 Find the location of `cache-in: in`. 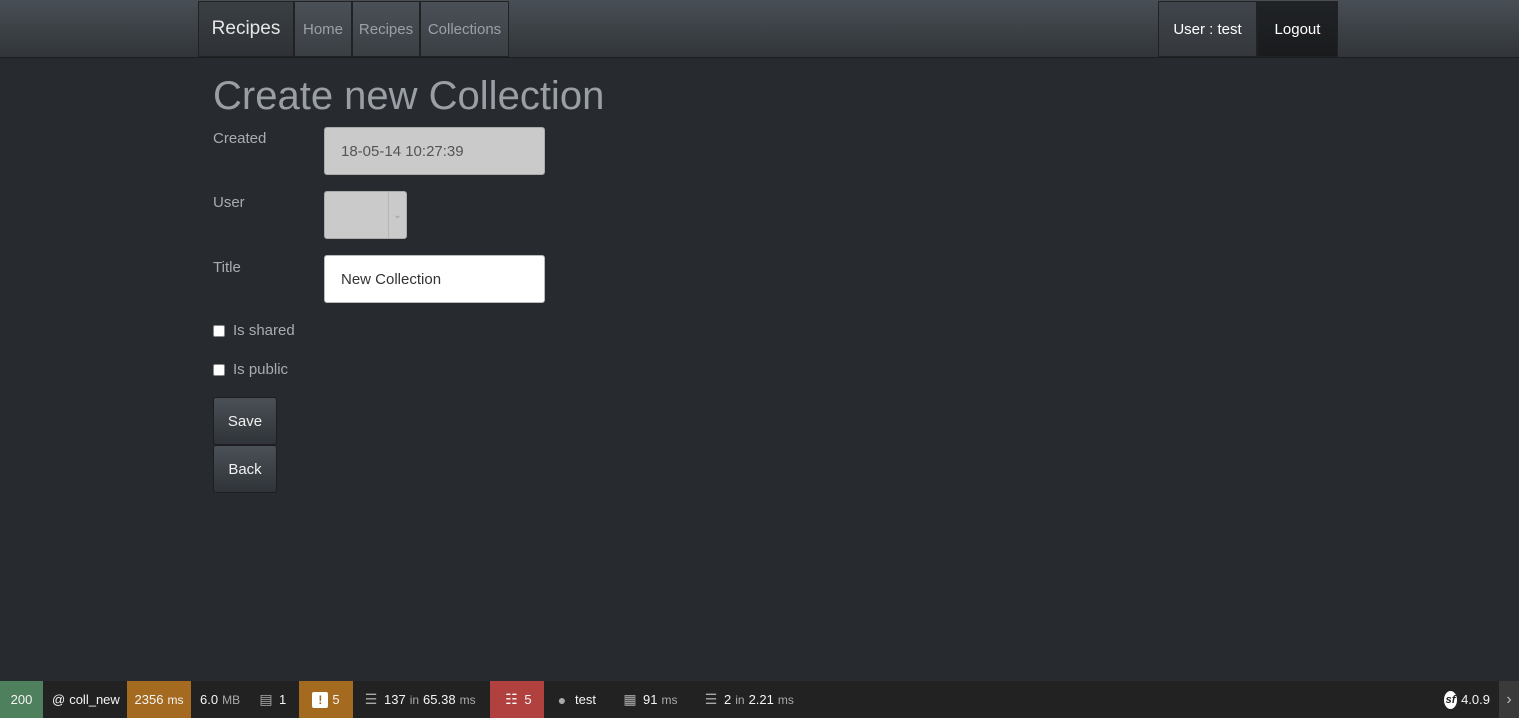

cache-in: in is located at coordinates (740, 699).